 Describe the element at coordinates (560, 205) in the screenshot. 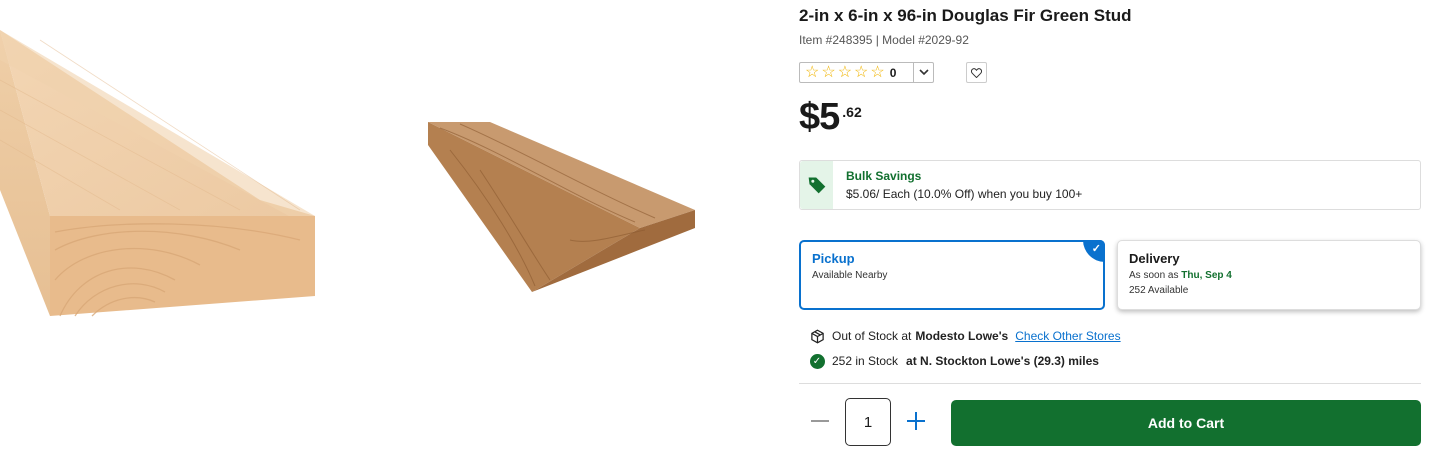

I see `product-image-angled-view` at that location.